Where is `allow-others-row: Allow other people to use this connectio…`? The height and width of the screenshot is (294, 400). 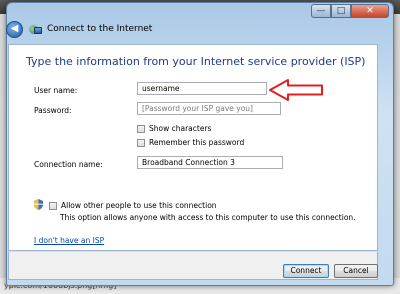
allow-others-row: Allow other people to use this connectio… is located at coordinates (133, 205).